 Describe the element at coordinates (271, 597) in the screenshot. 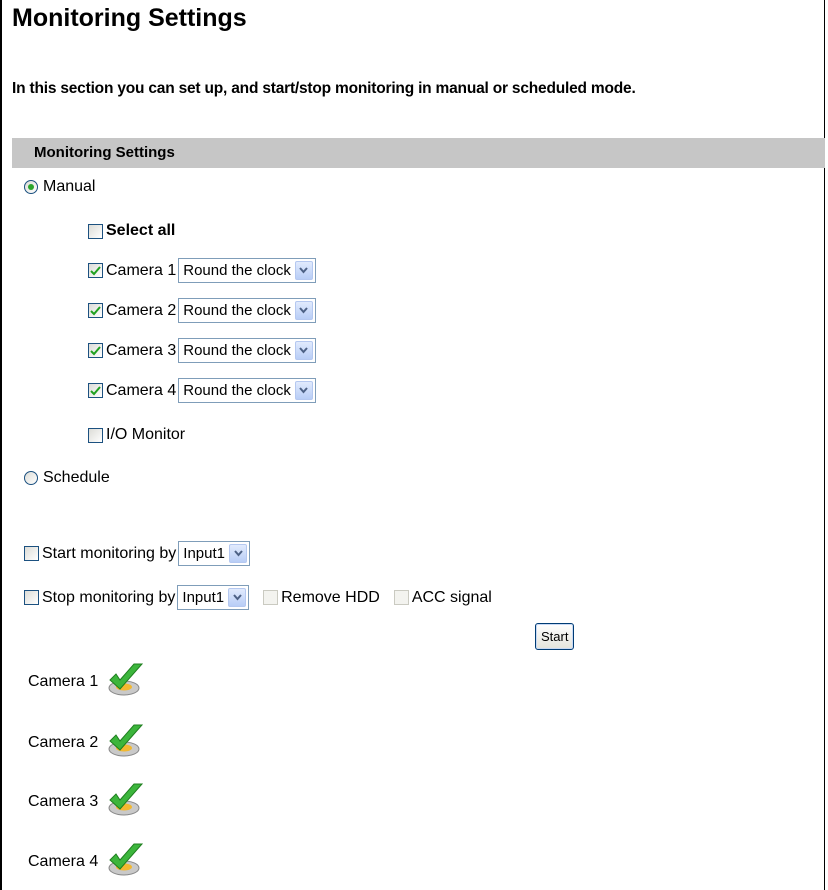

I see `remove-hdd-checkbox` at that location.